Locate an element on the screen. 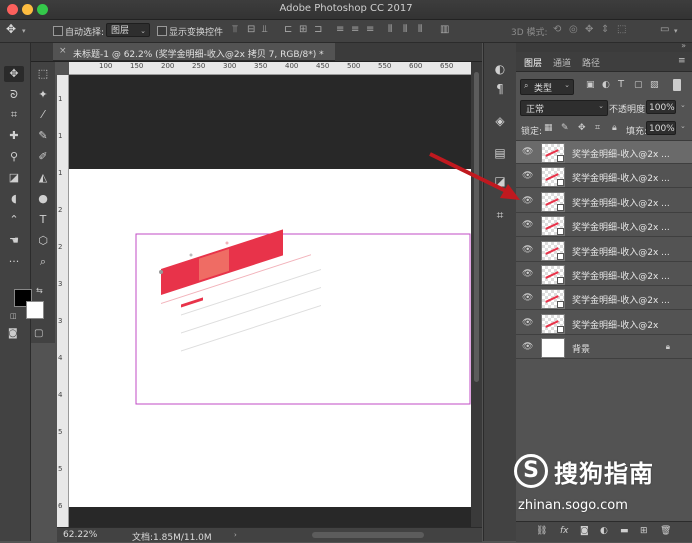 The width and height of the screenshot is (692, 543). tab-paths: 路径 is located at coordinates (591, 62).